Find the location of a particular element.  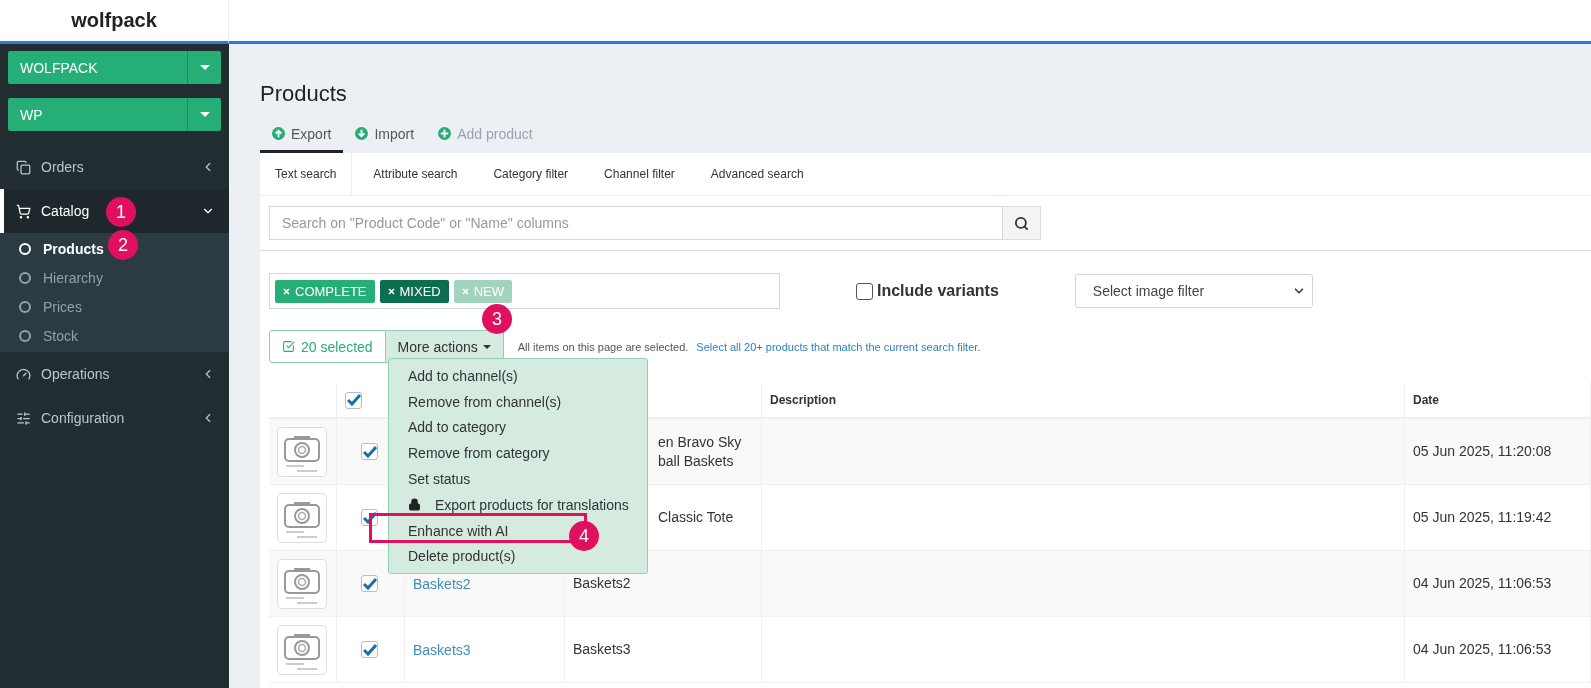

search-field: Search on "Product Code" or "Name" columns is located at coordinates (636, 223).